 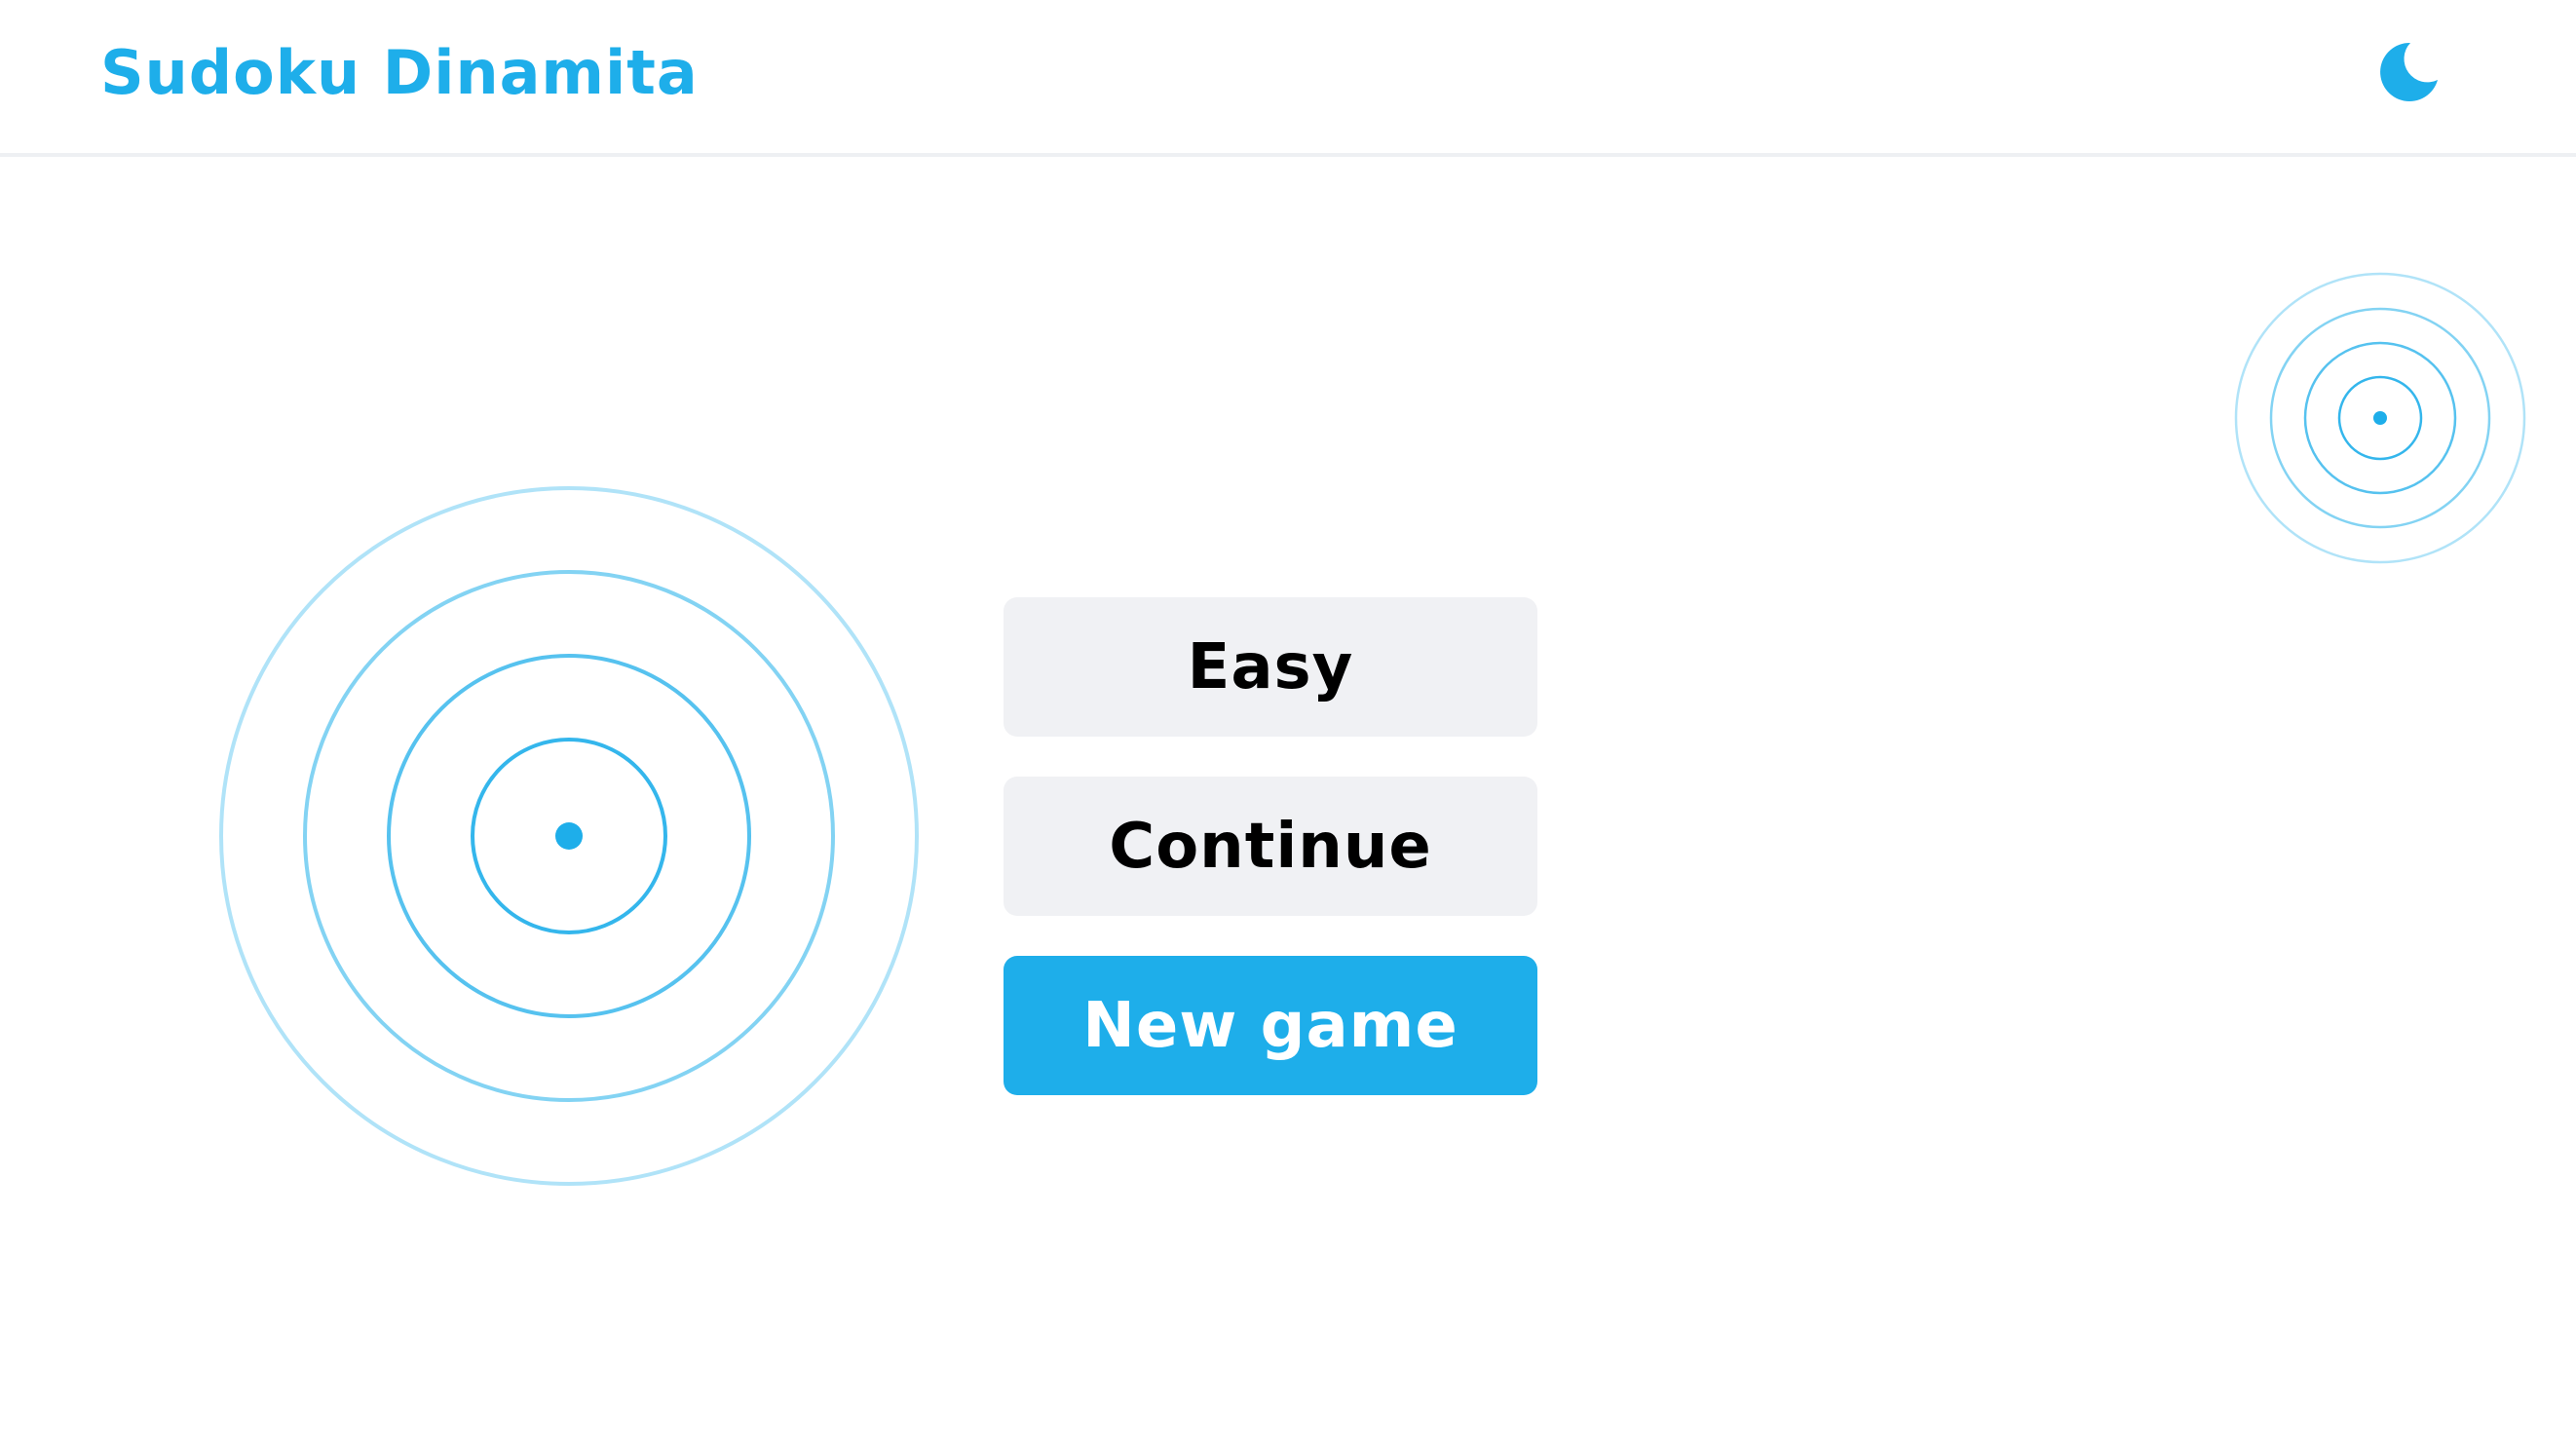 What do you see at coordinates (1288, 79) in the screenshot?
I see `app-header: Sudoku Dinamita` at bounding box center [1288, 79].